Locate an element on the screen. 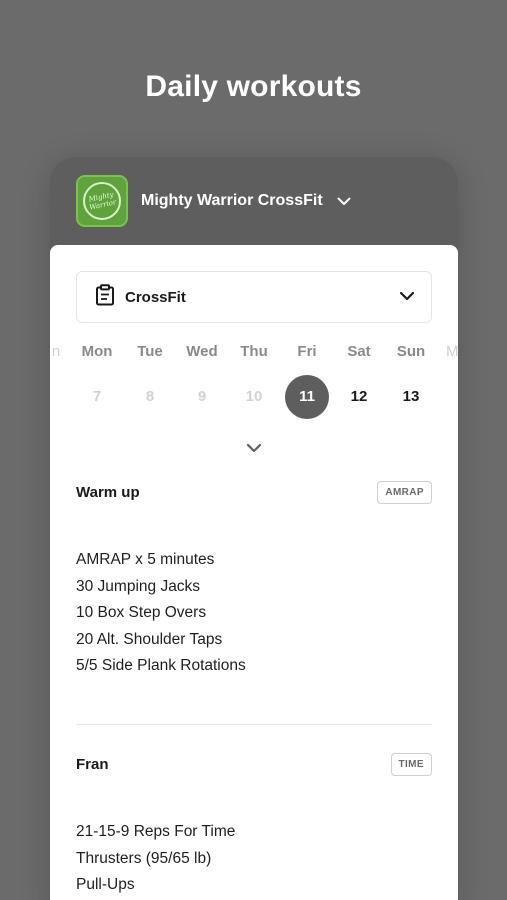 This screenshot has width=507, height=900. workout-line: 10 Box Step Overs is located at coordinates (141, 612).